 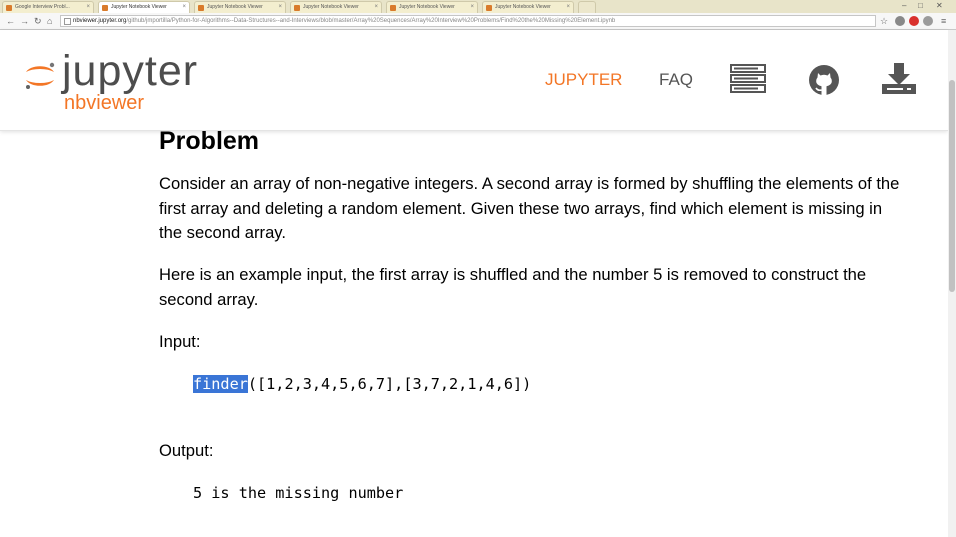 What do you see at coordinates (298, 493) in the screenshot?
I see `output-code: 5 is the missing number` at bounding box center [298, 493].